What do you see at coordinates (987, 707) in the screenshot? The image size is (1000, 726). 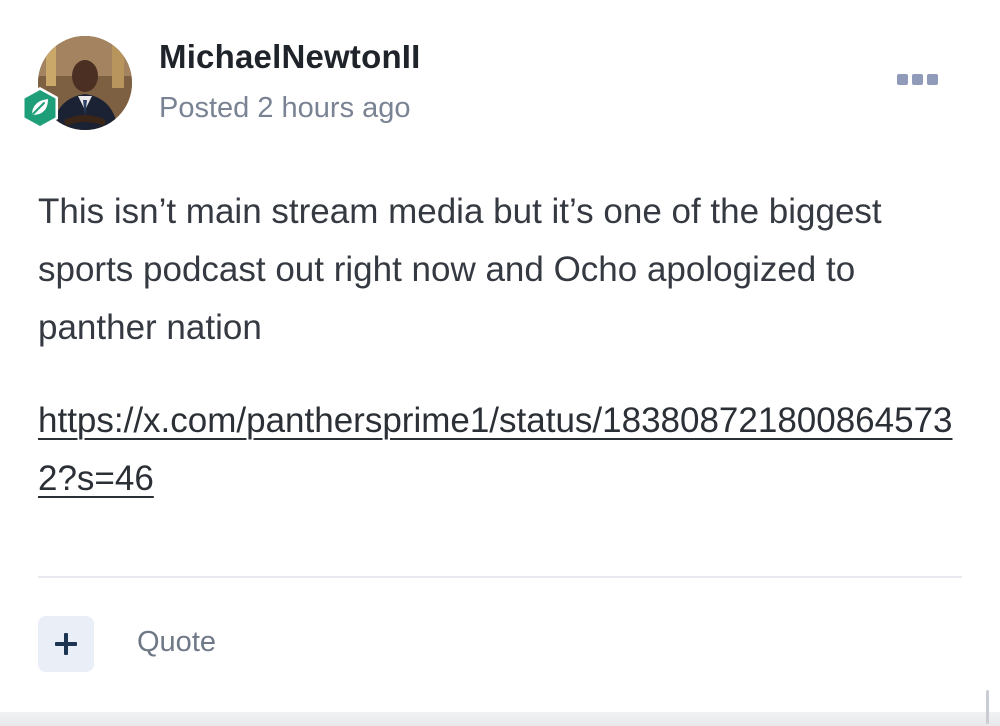 I see `scrollbar` at bounding box center [987, 707].